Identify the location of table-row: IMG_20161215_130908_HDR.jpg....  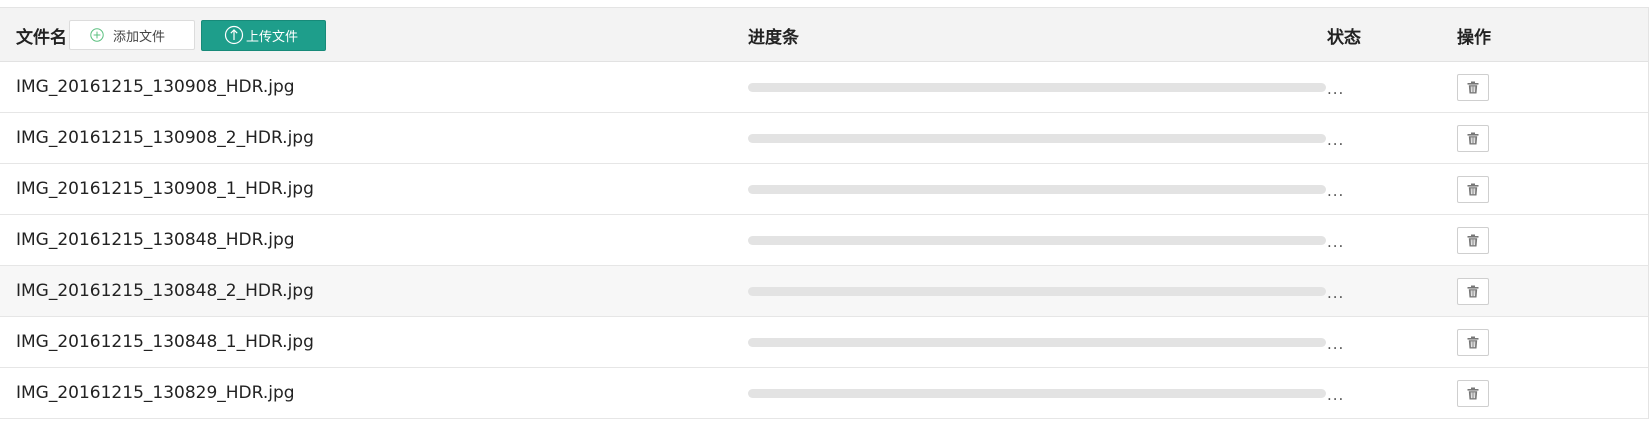
(824, 87).